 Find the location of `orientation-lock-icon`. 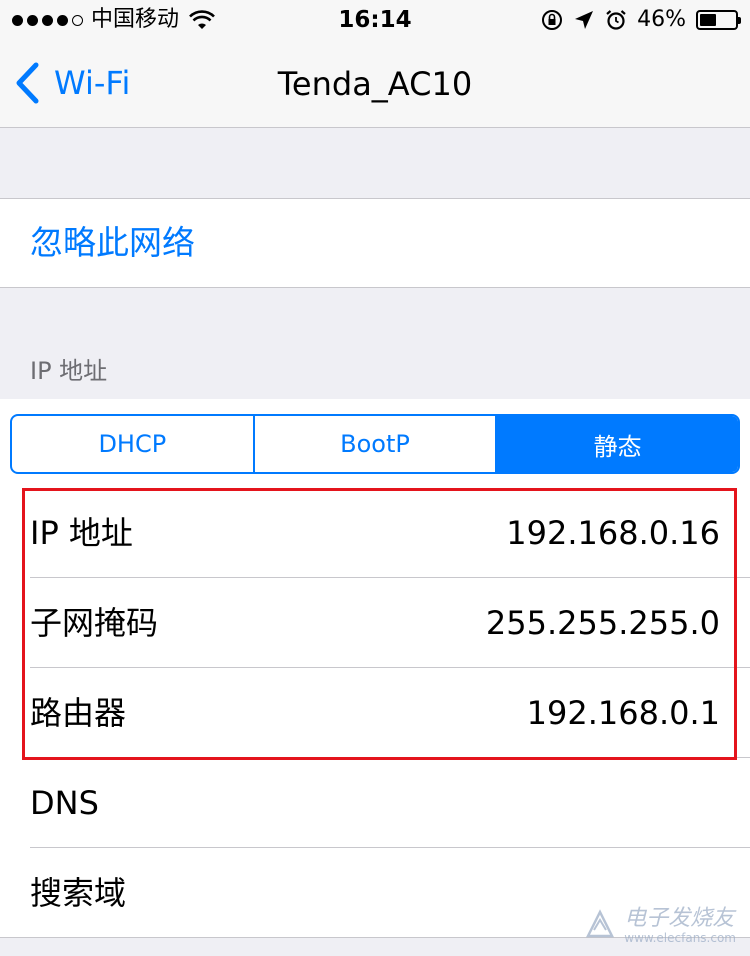

orientation-lock-icon is located at coordinates (552, 20).